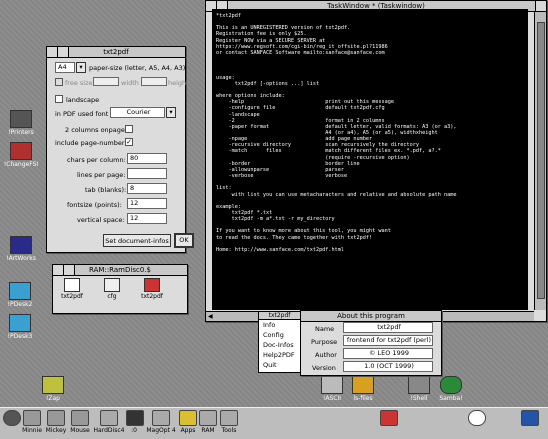 This screenshot has height=439, width=548. I want to click on iconbar-ram: RAM, so click(208, 422).